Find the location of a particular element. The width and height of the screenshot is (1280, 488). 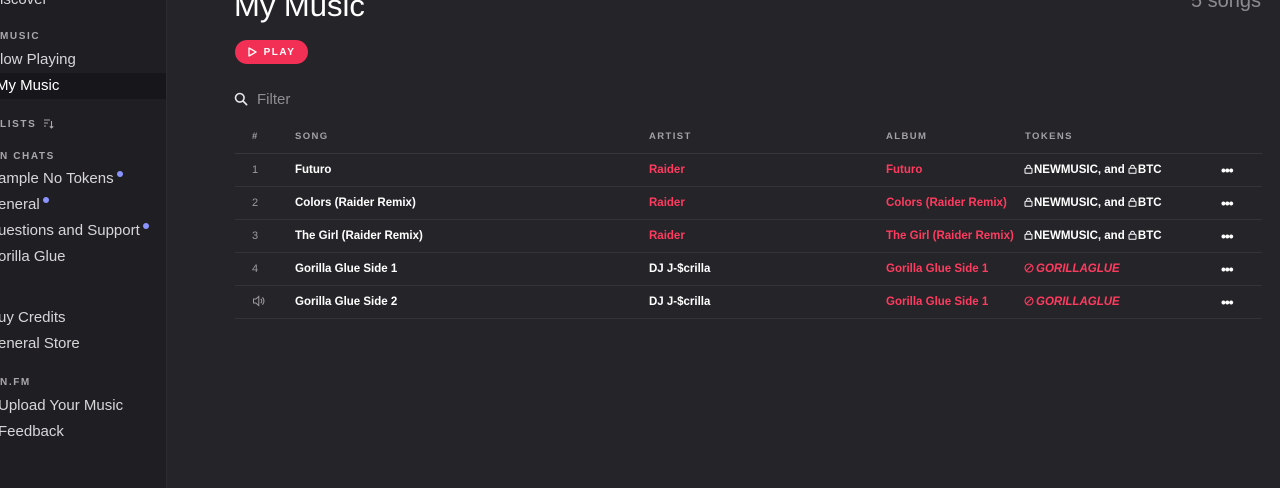

track-number: 1 is located at coordinates (255, 170).